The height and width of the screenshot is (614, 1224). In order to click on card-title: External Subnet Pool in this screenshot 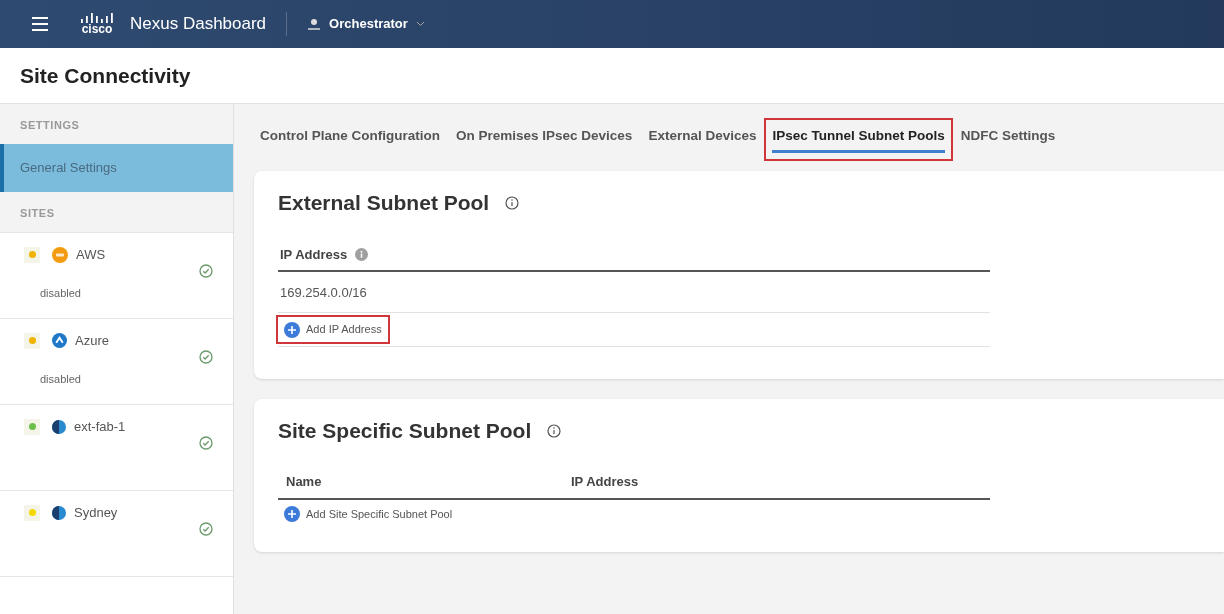, I will do `click(384, 203)`.